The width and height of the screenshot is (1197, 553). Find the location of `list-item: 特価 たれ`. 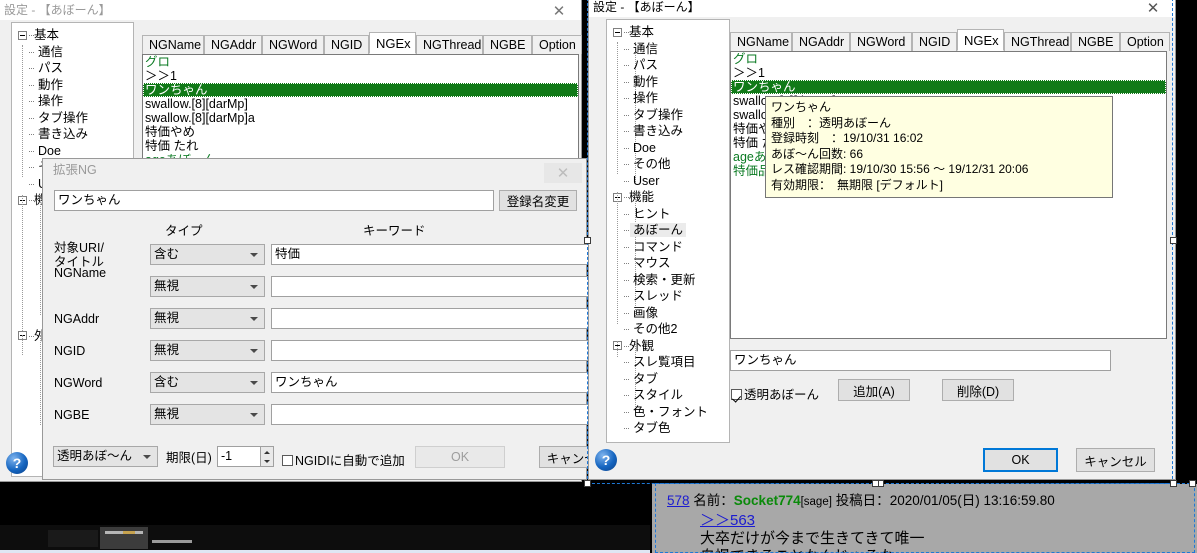

list-item: 特価 たれ is located at coordinates (360, 146).